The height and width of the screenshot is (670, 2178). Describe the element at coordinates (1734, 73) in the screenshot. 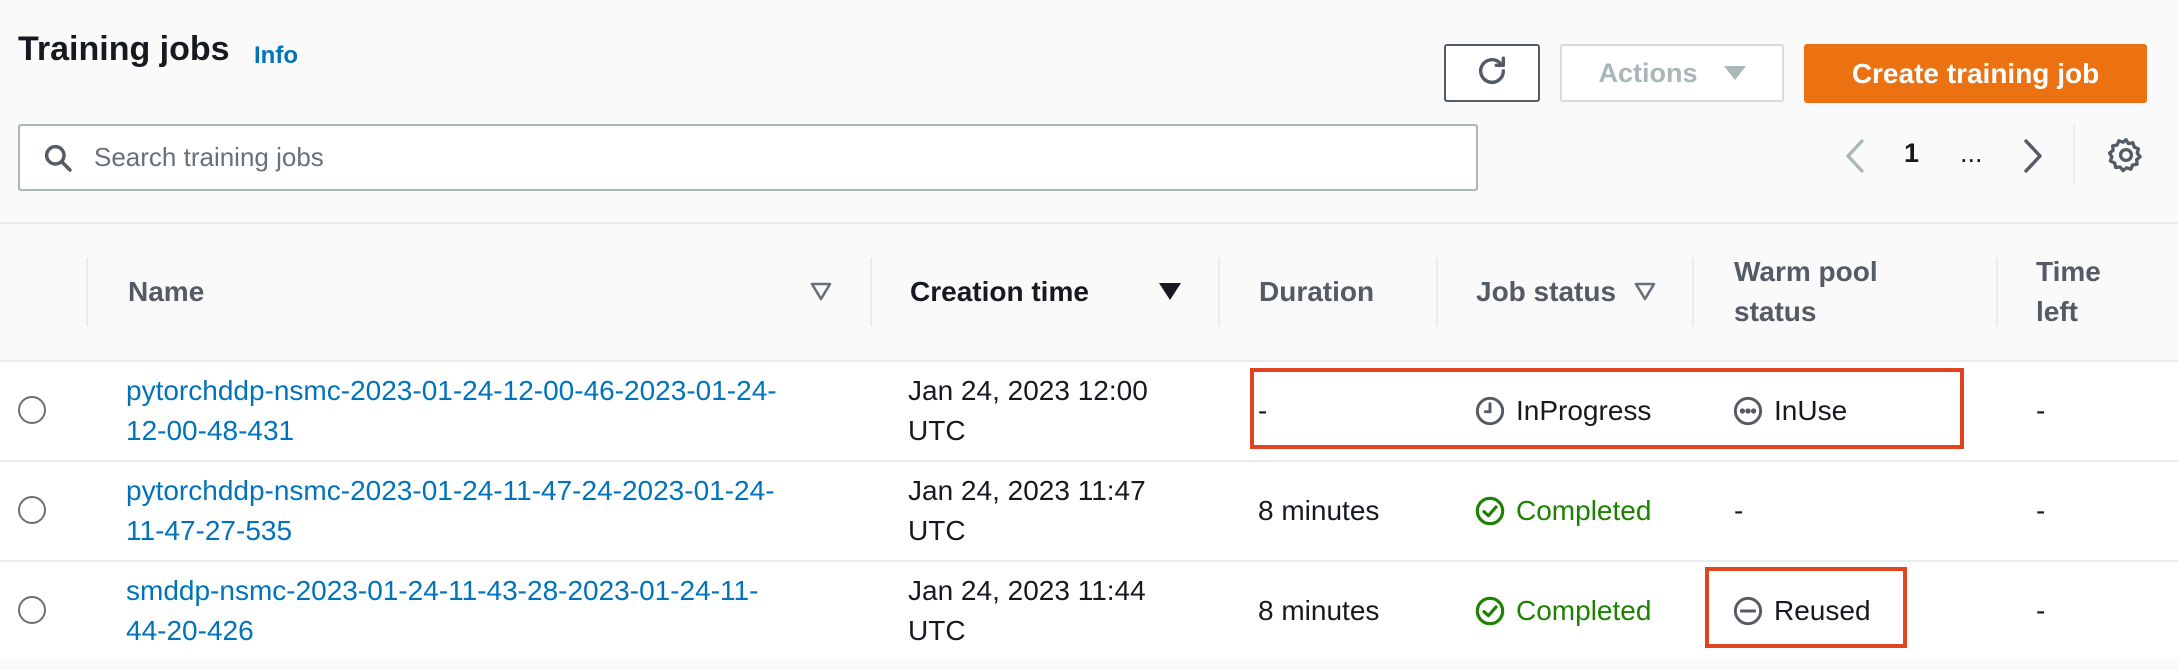

I see `caret-down-icon` at that location.